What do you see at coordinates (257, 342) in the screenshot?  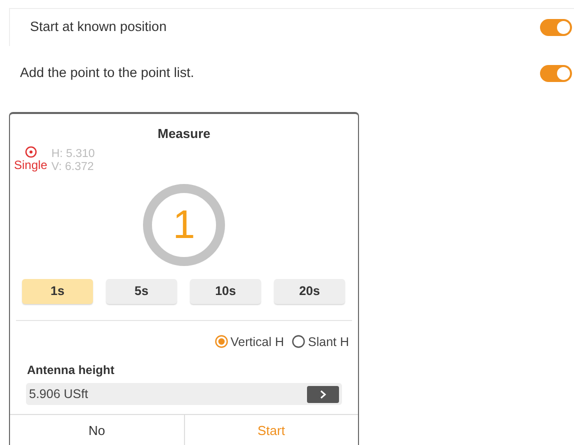 I see `radio-label: Vertical H` at bounding box center [257, 342].